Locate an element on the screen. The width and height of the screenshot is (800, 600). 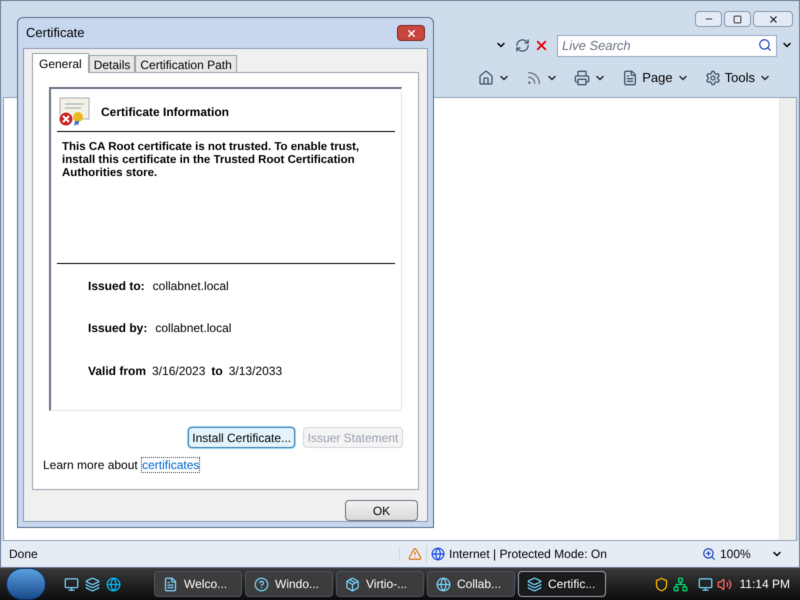
field-value: 3/16/2023 is located at coordinates (179, 371).